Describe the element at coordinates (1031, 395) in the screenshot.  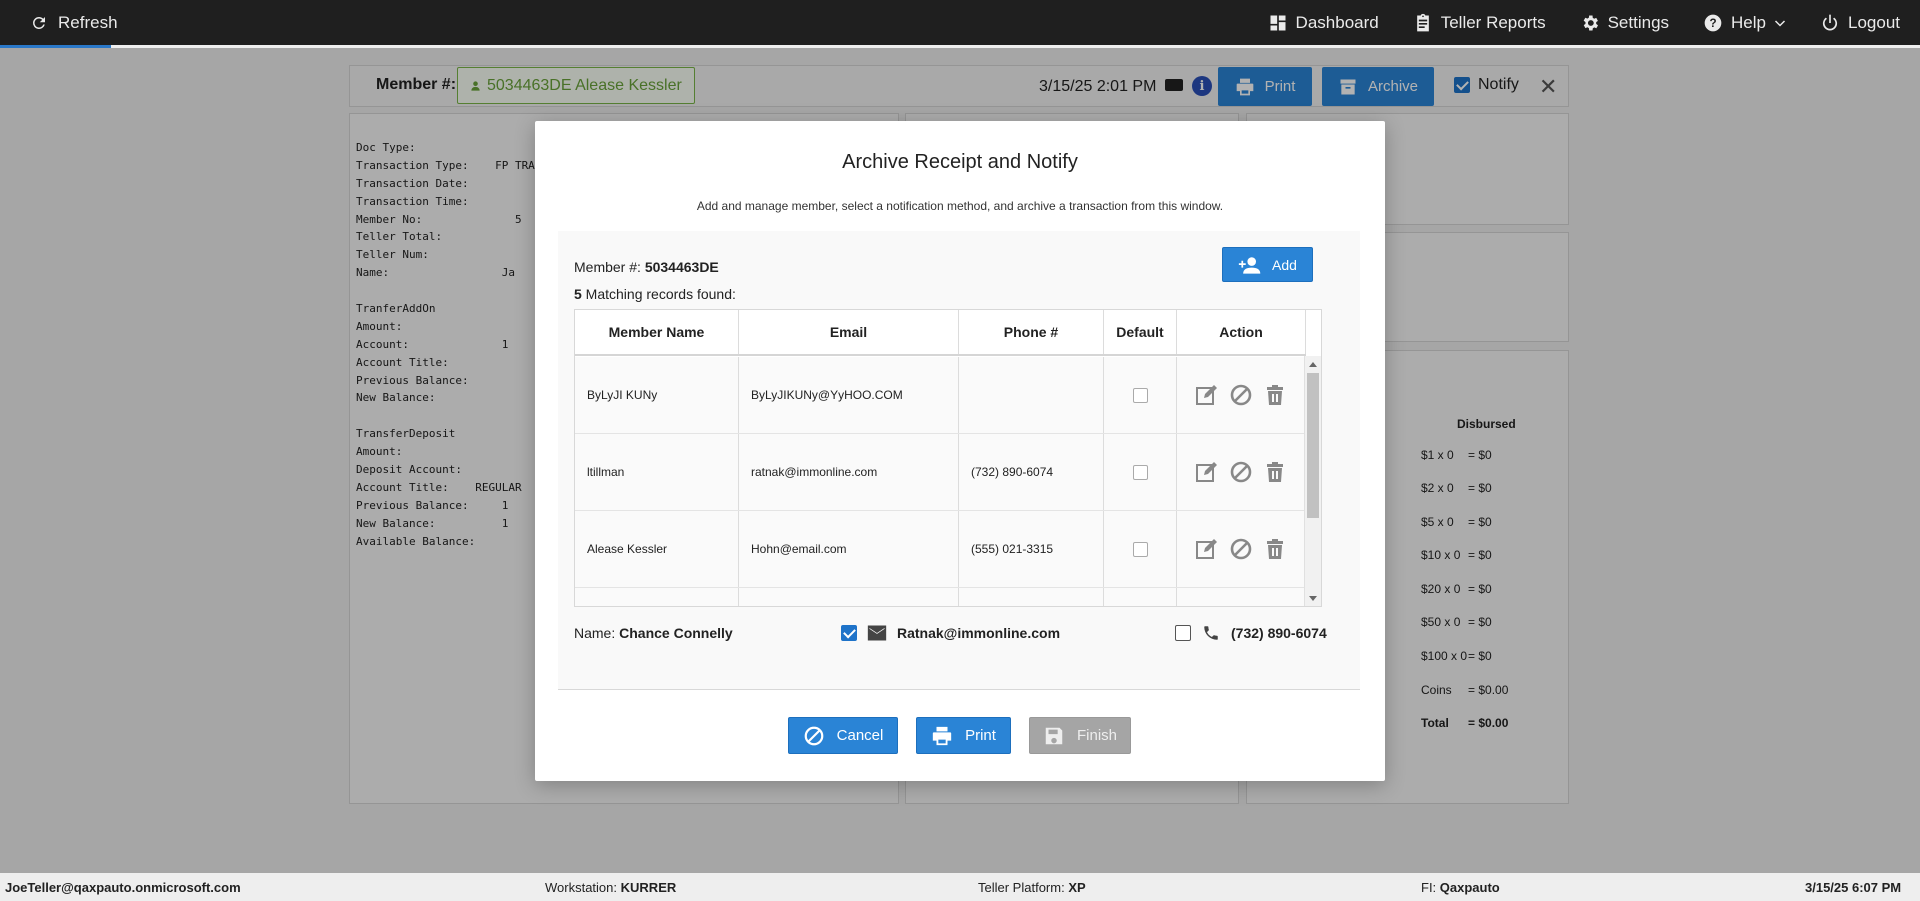
I see `cell-phone` at that location.